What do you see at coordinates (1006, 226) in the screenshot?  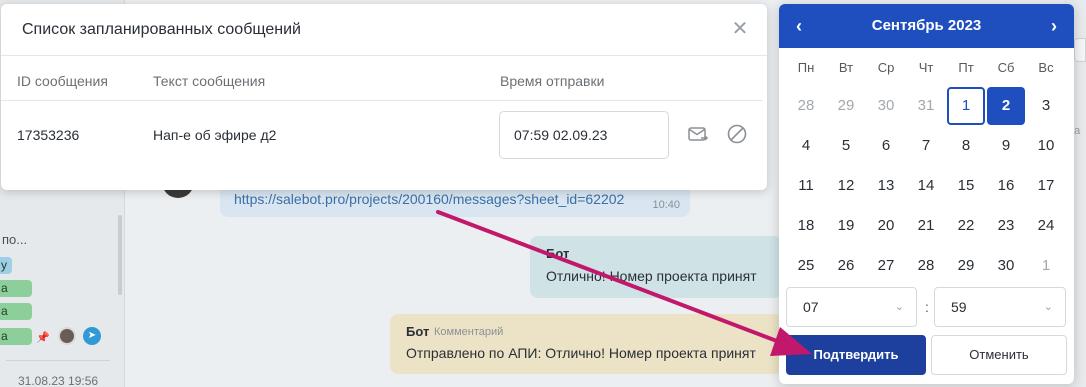 I see `calendar-day: 23` at bounding box center [1006, 226].